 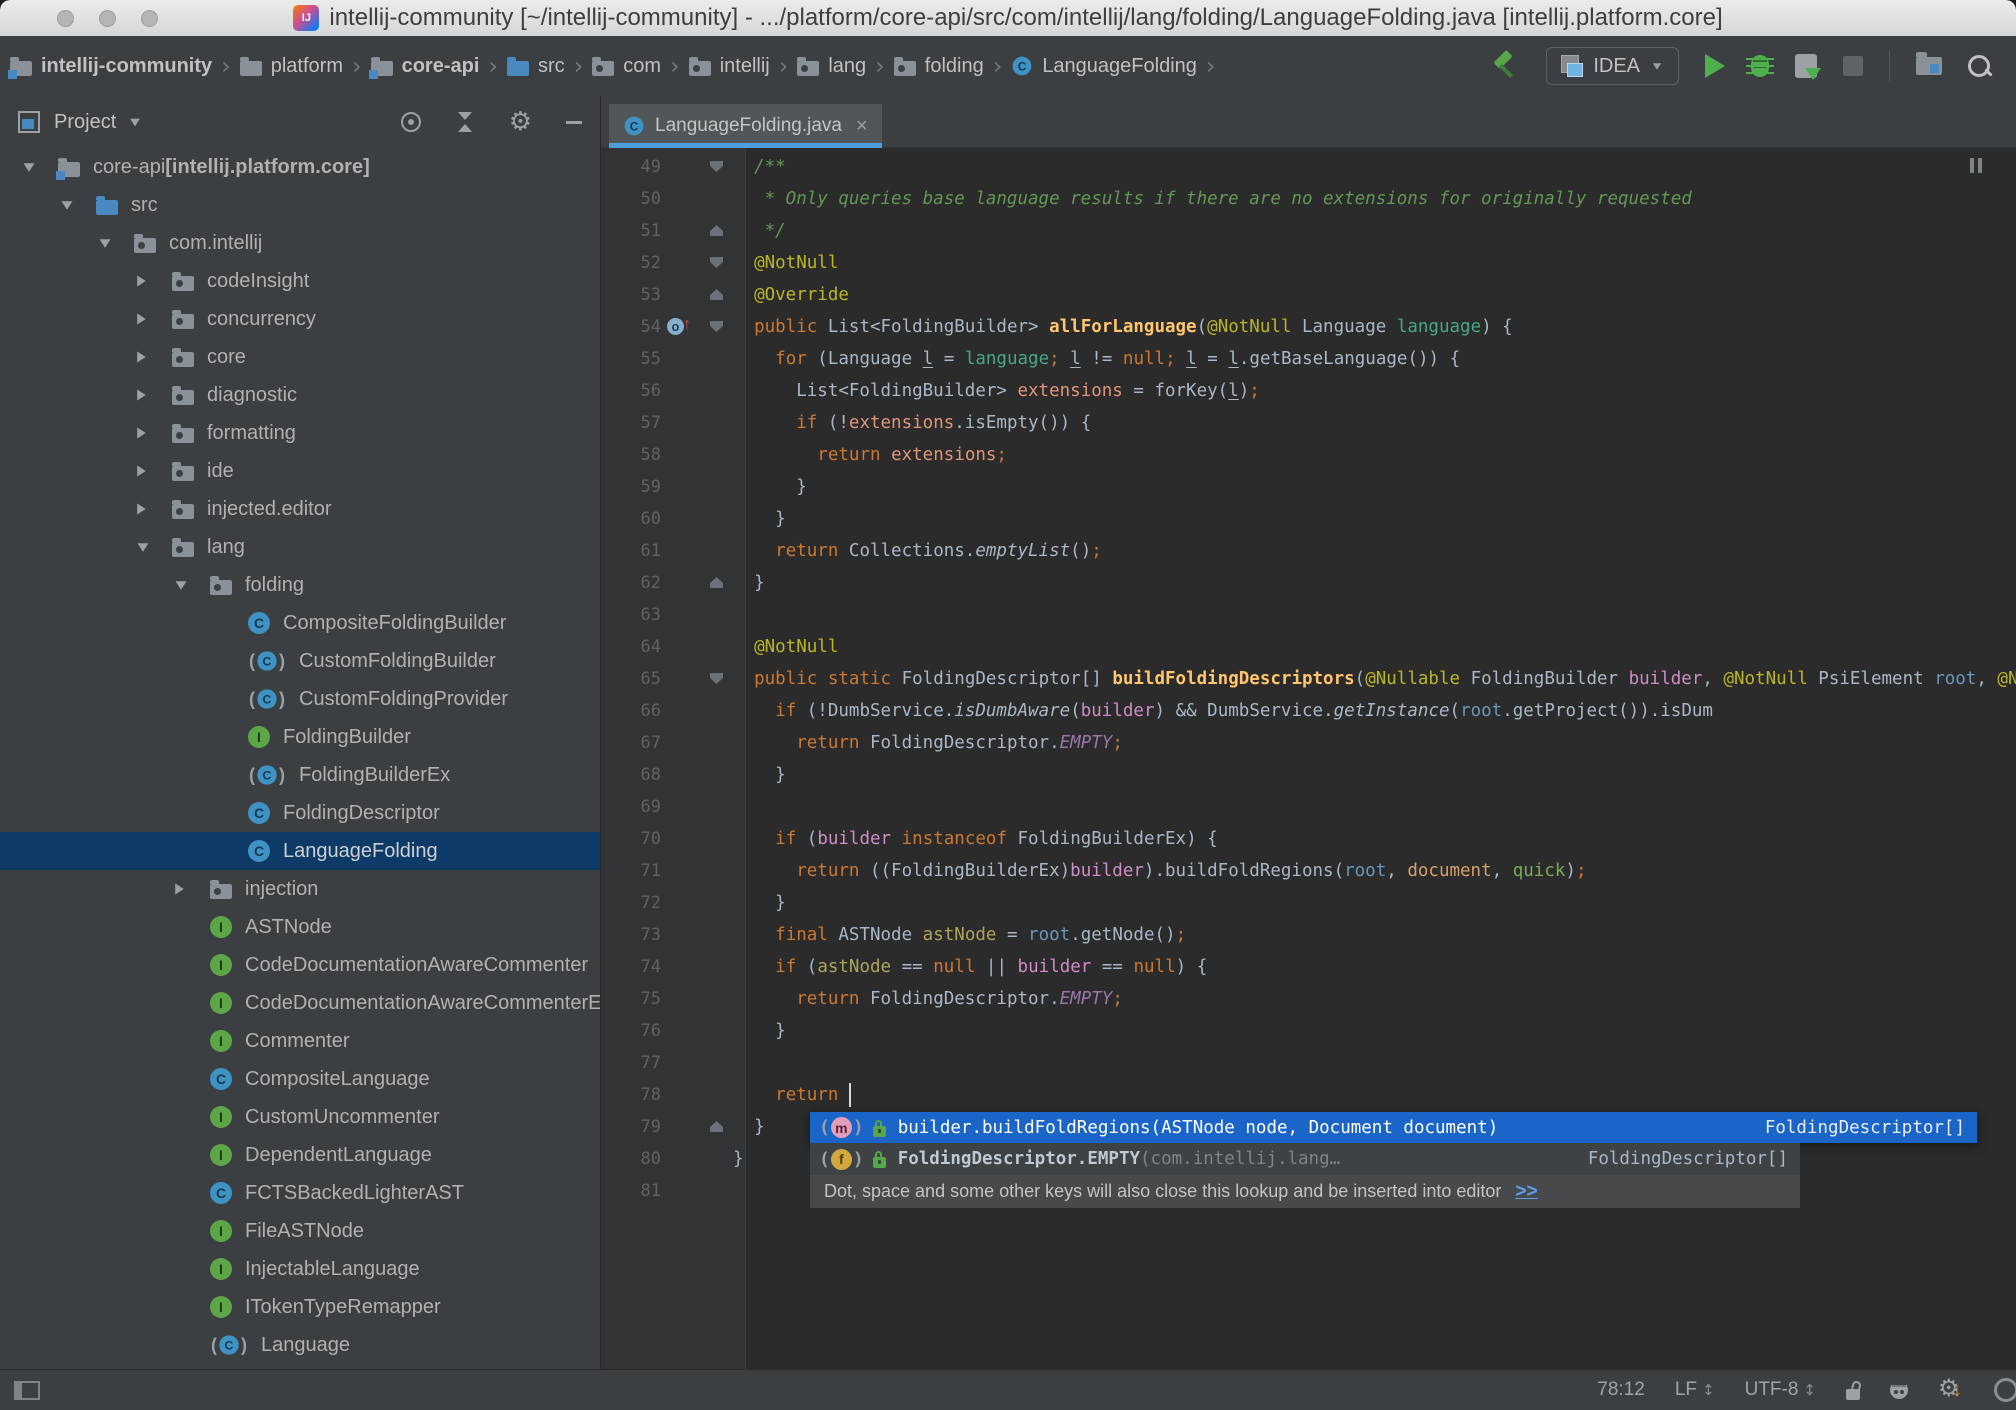 I want to click on sidebar-item-src: src, so click(x=300, y=205).